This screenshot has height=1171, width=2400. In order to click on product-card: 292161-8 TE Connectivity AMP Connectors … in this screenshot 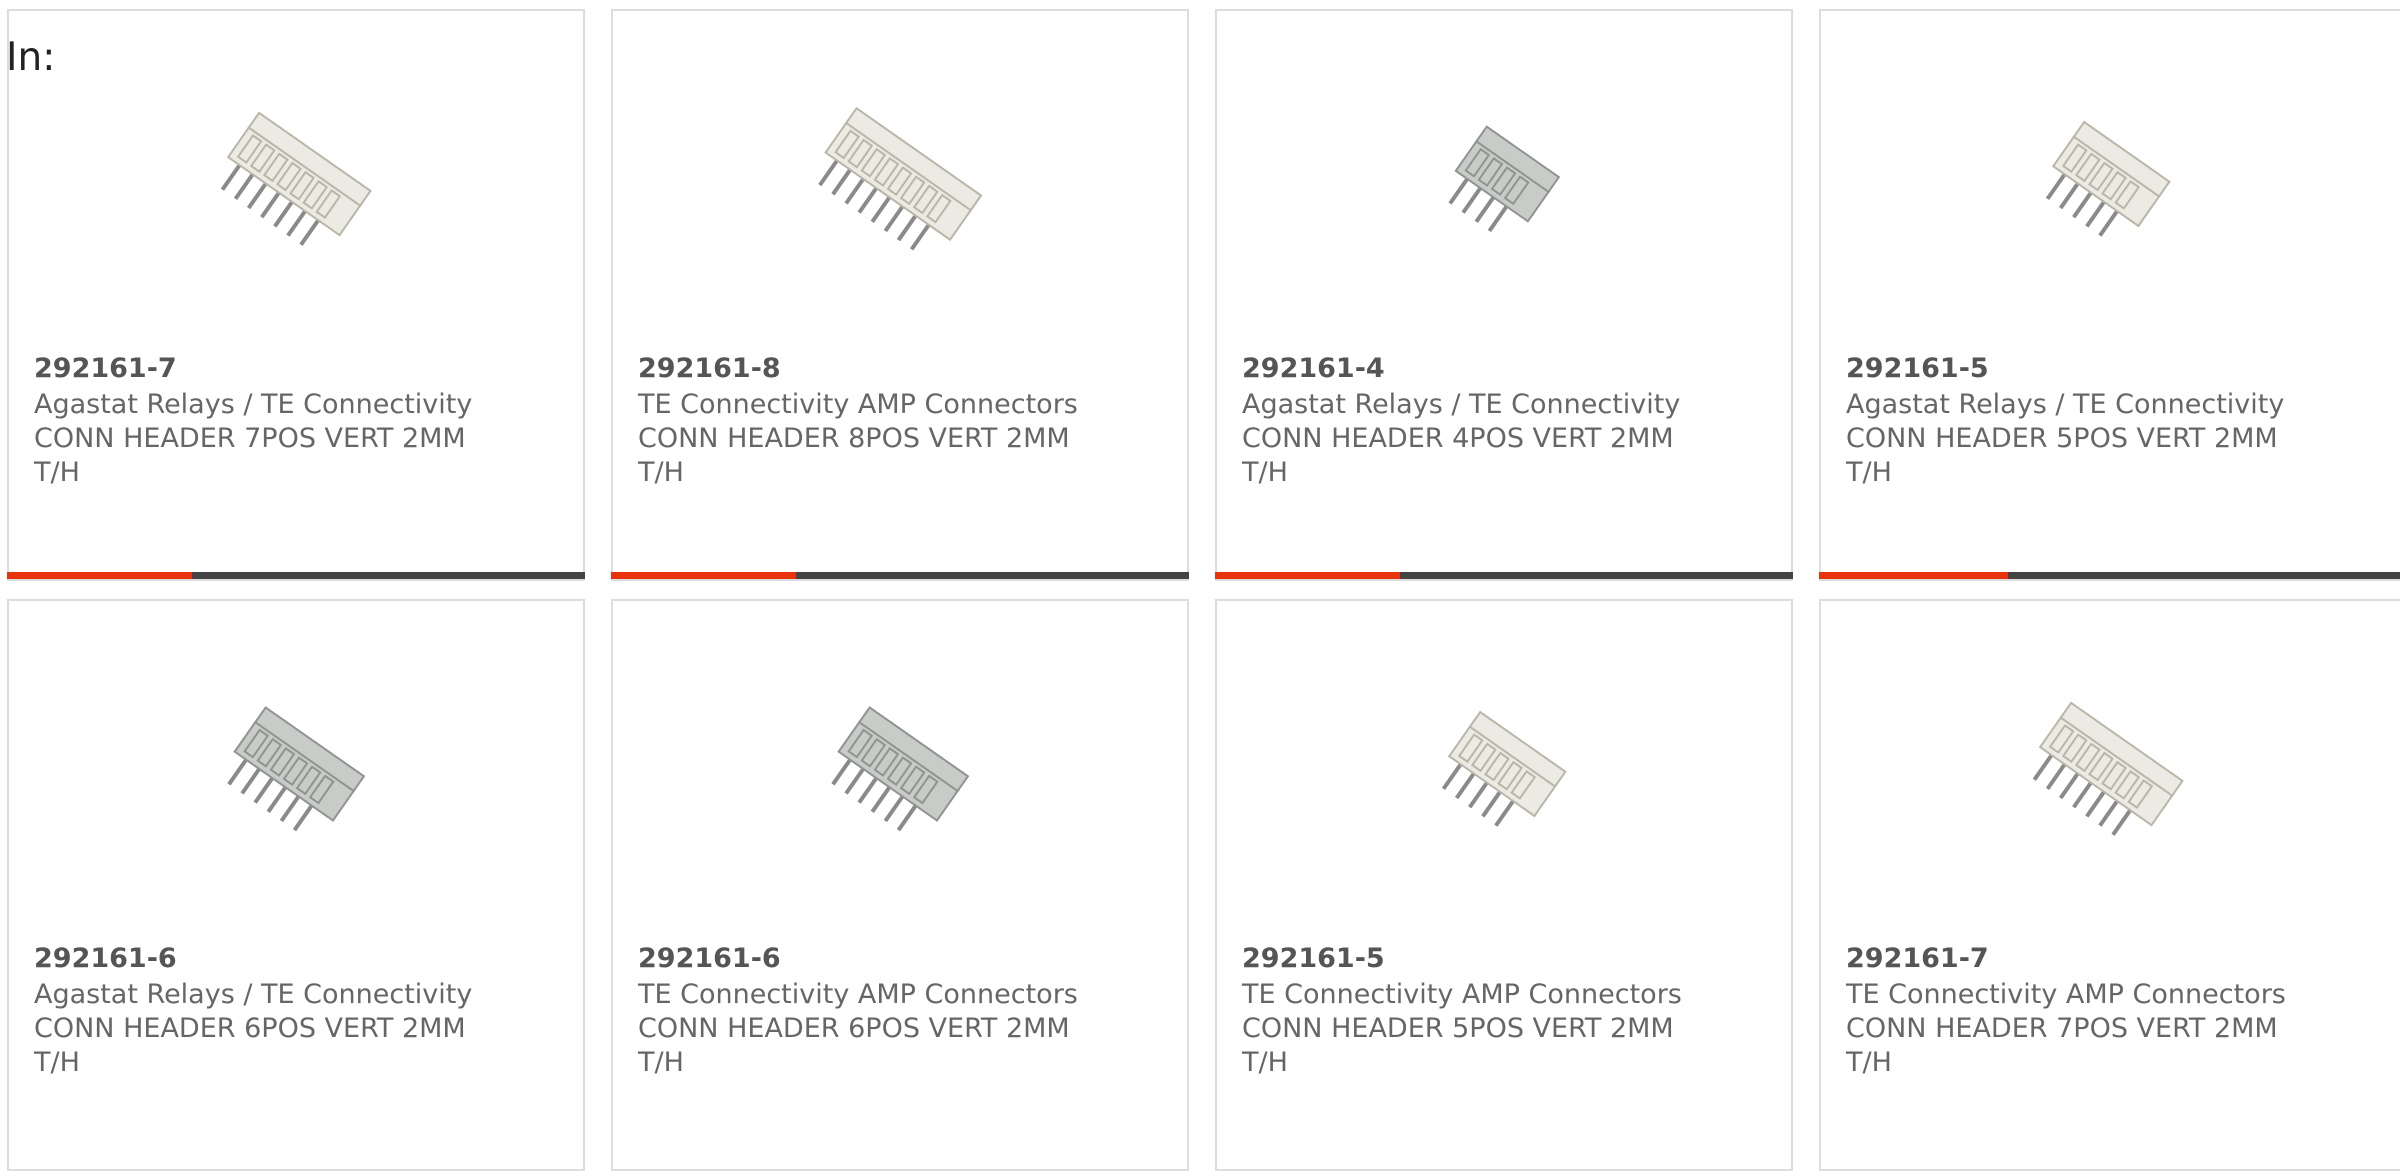, I will do `click(900, 295)`.